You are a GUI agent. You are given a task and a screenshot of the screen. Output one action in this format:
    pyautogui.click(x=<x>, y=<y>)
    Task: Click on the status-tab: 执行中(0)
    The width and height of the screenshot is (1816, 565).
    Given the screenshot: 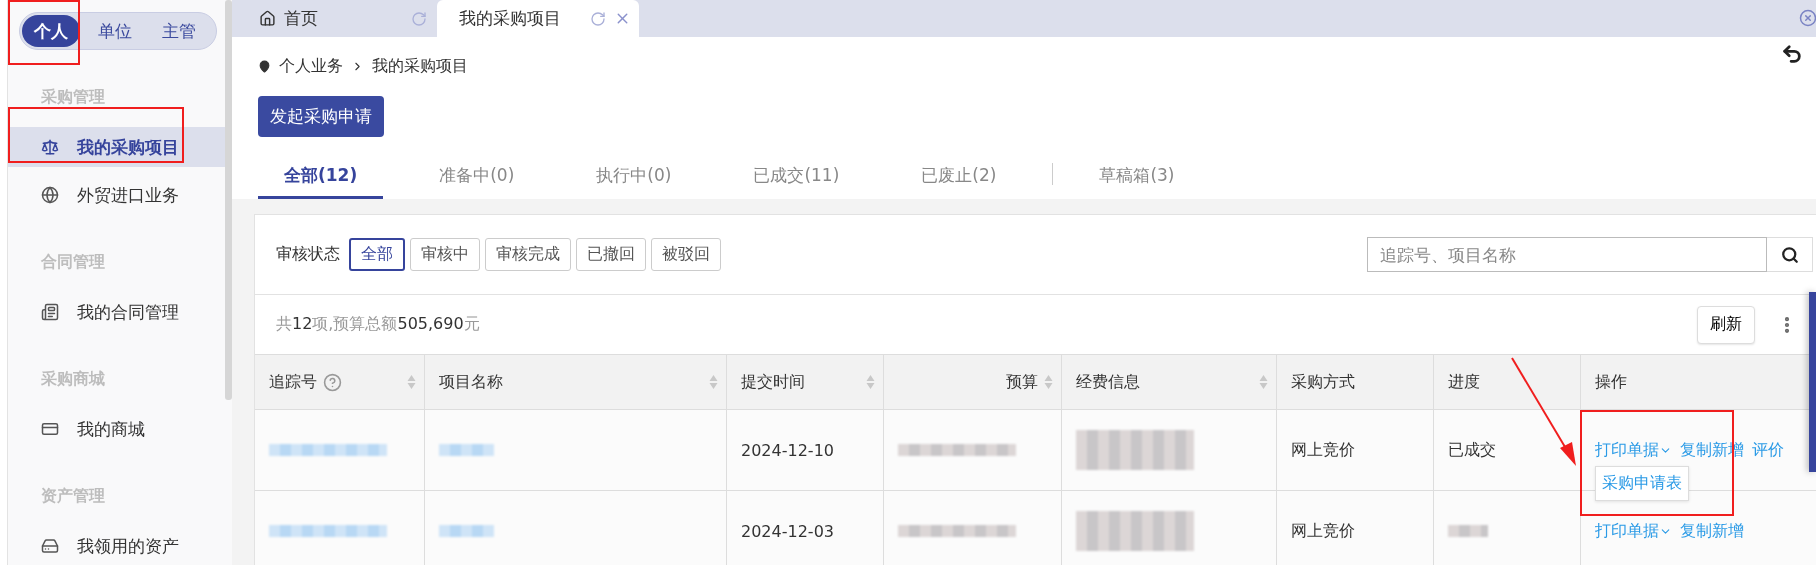 What is the action you would take?
    pyautogui.click(x=634, y=178)
    